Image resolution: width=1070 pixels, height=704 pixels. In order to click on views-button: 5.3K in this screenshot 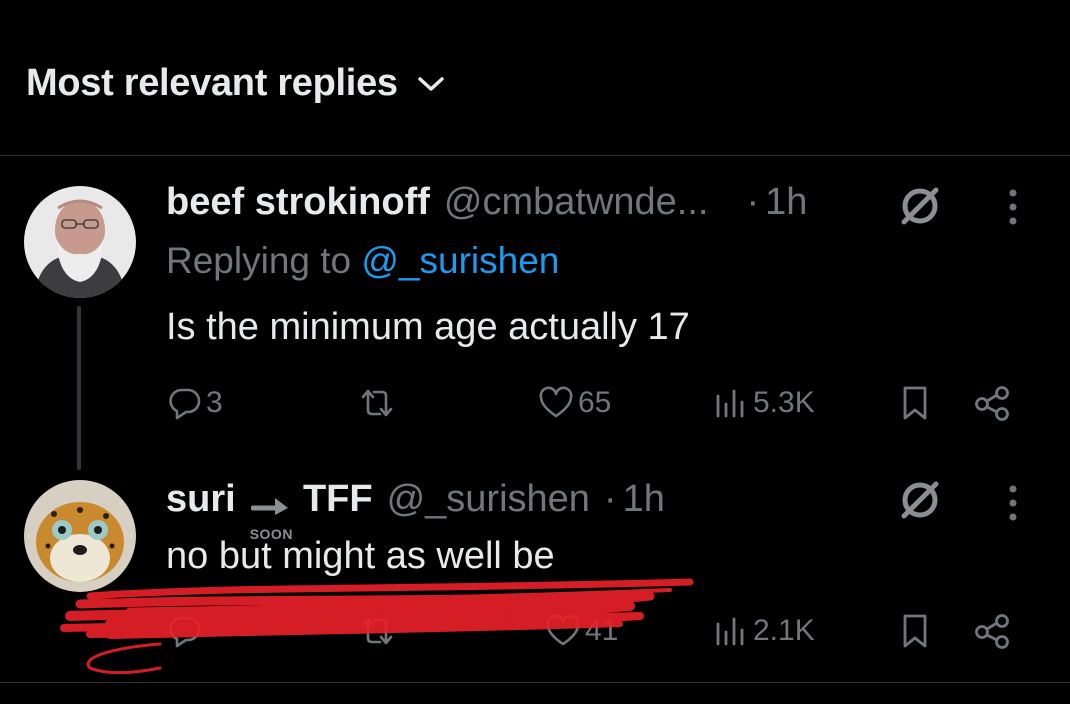, I will do `click(764, 403)`.